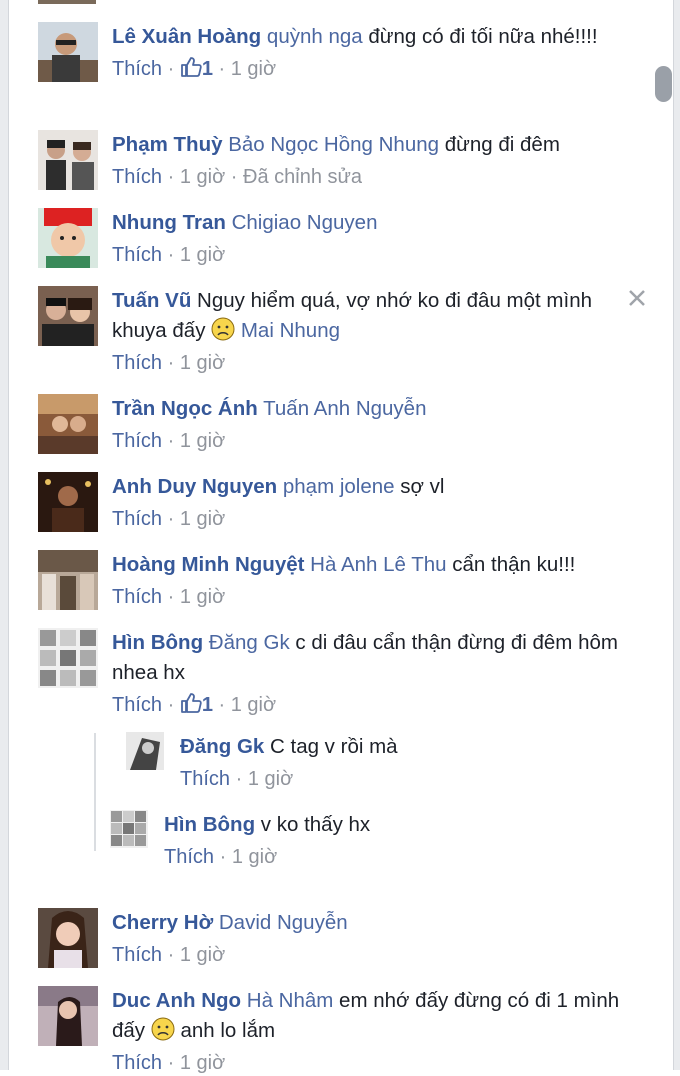 This screenshot has width=680, height=1076. I want to click on edited-label: Đã chỉnh sửa, so click(302, 177).